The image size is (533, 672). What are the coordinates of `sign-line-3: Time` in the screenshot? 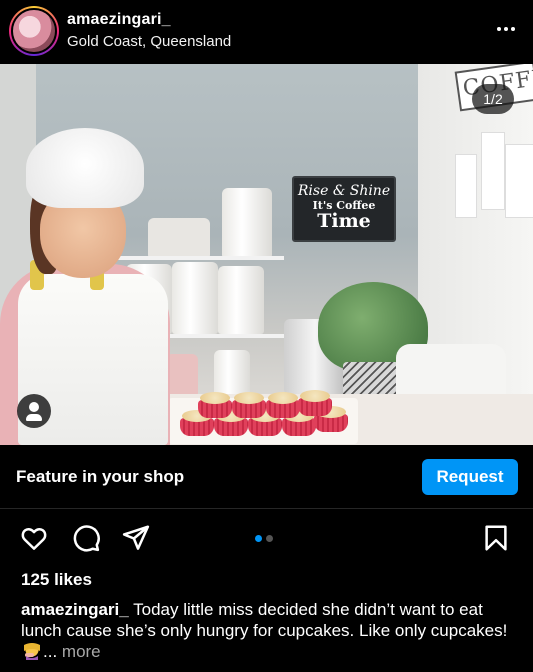 It's located at (344, 221).